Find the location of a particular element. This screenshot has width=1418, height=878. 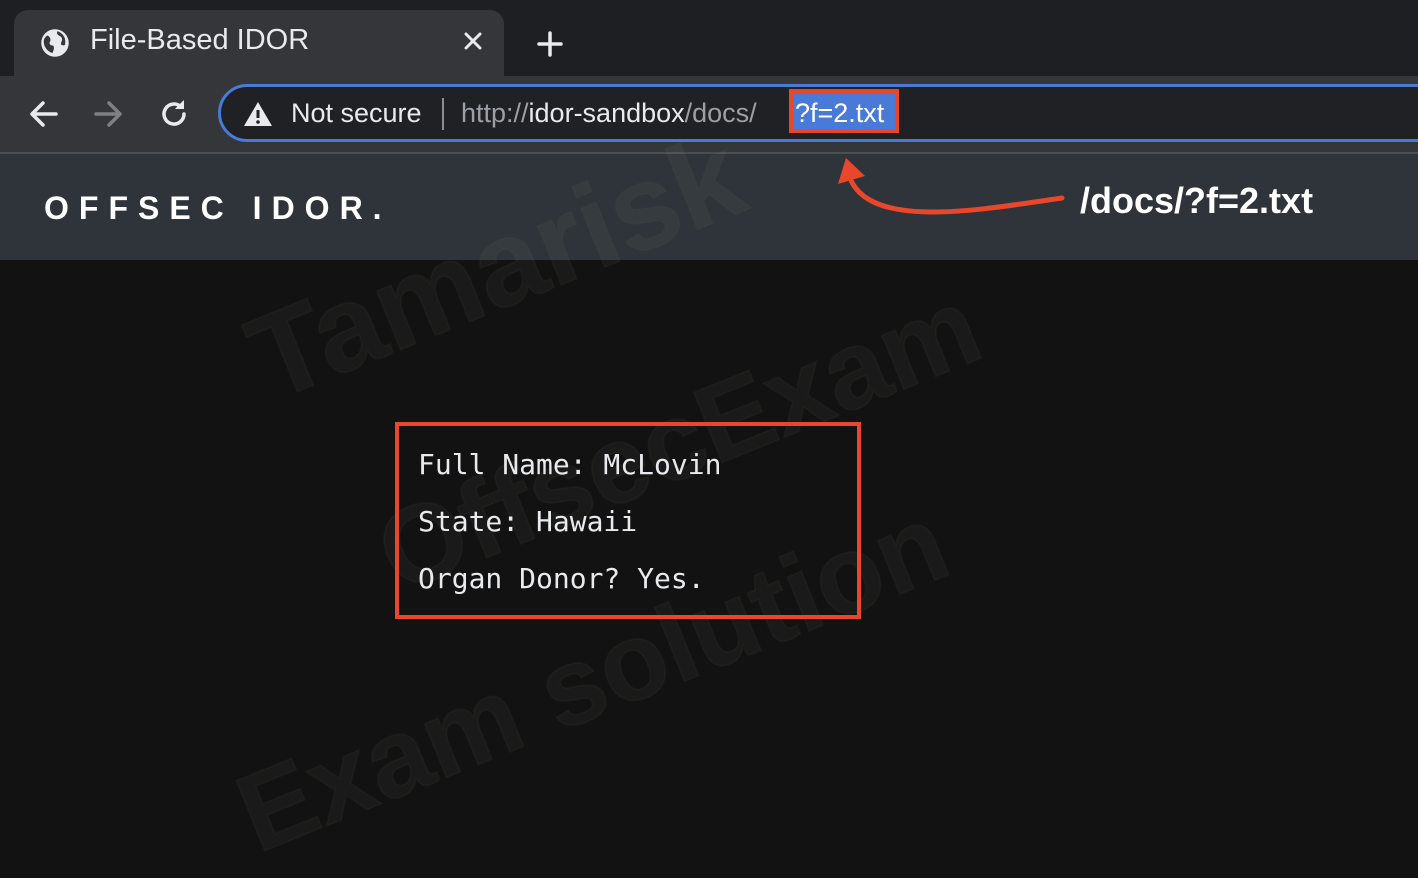

url-path: /docs/ is located at coordinates (720, 113).